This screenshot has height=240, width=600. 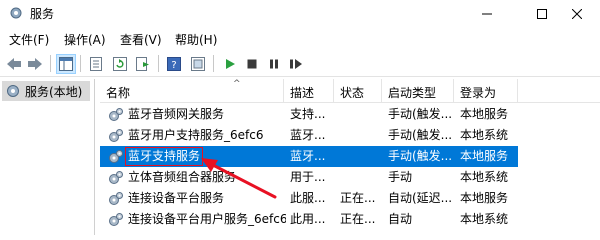 I want to click on refresh-icon, so click(x=120, y=64).